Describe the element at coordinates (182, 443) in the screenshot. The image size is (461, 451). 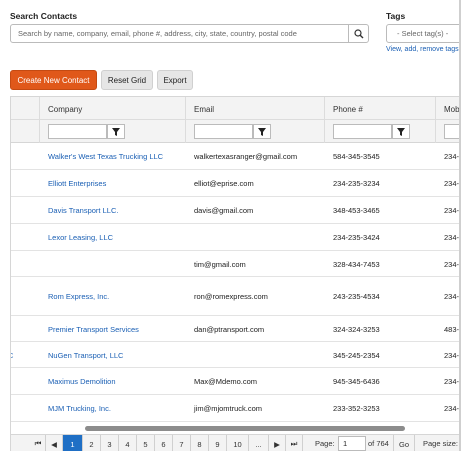
I see `page-button: 7` at that location.